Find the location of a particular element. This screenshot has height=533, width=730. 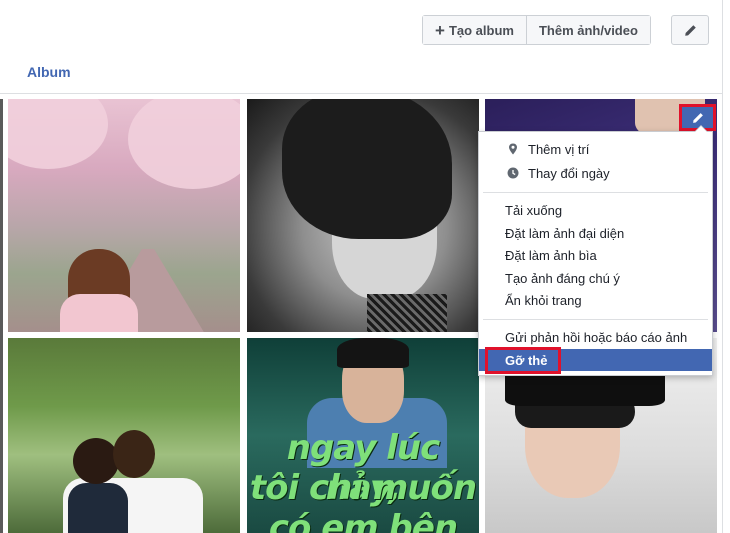

menu-item-change-date: Thay đổi ngày is located at coordinates (595, 173).